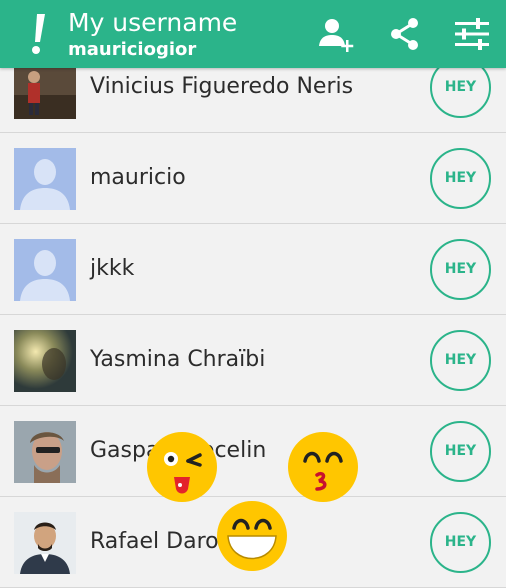 The height and width of the screenshot is (588, 506). What do you see at coordinates (132, 49) in the screenshot?
I see `header-subtitle: mauriciogior` at bounding box center [132, 49].